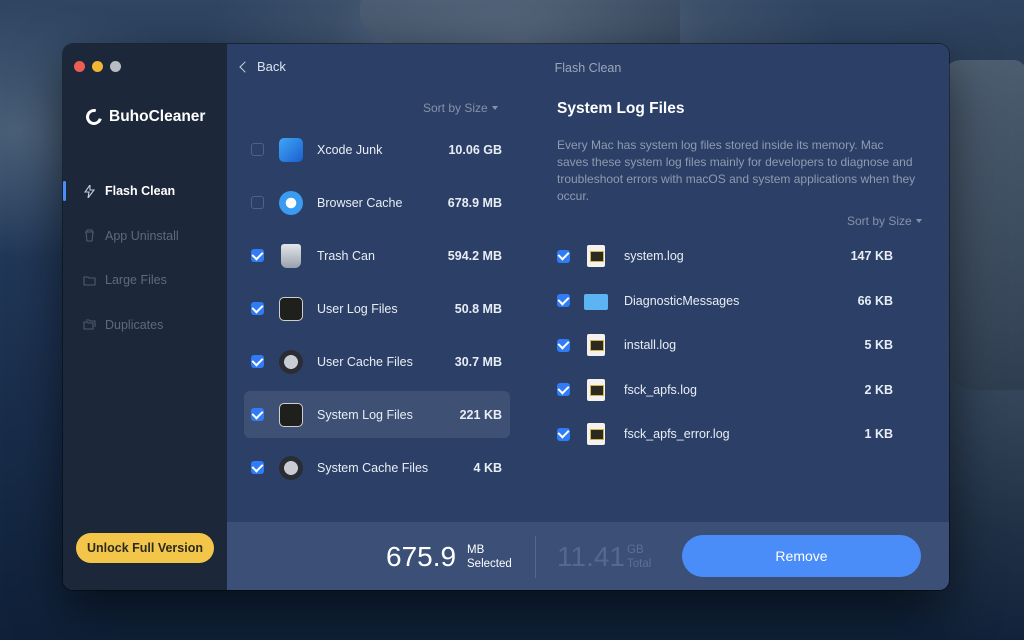 The image size is (1024, 640). Describe the element at coordinates (801, 556) in the screenshot. I see `remove-button: Remove` at that location.